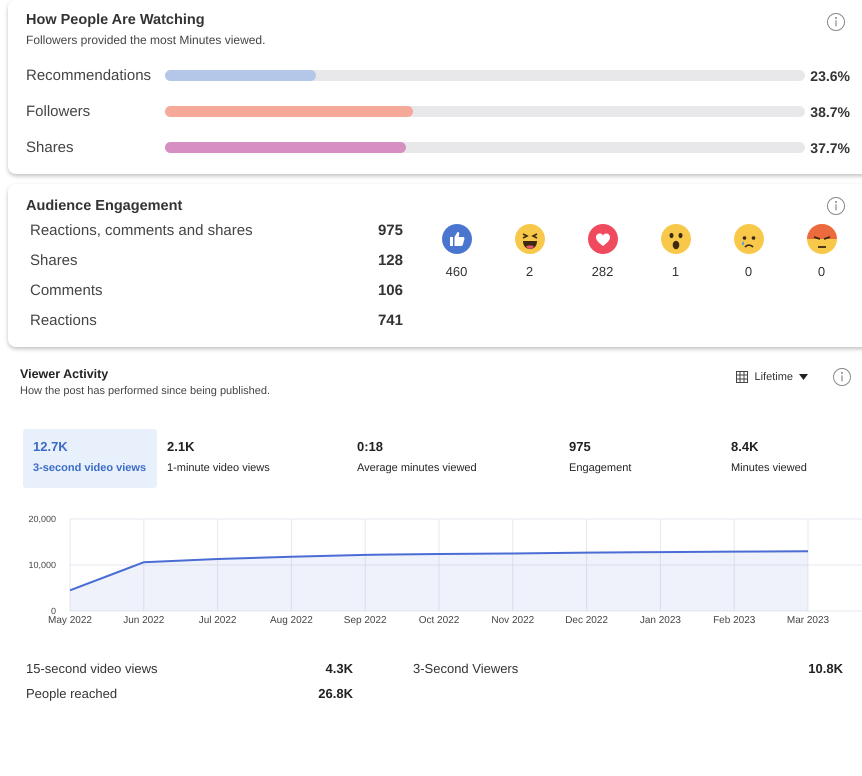  What do you see at coordinates (439, 620) in the screenshot?
I see `x-axis-label: Oct 2022` at bounding box center [439, 620].